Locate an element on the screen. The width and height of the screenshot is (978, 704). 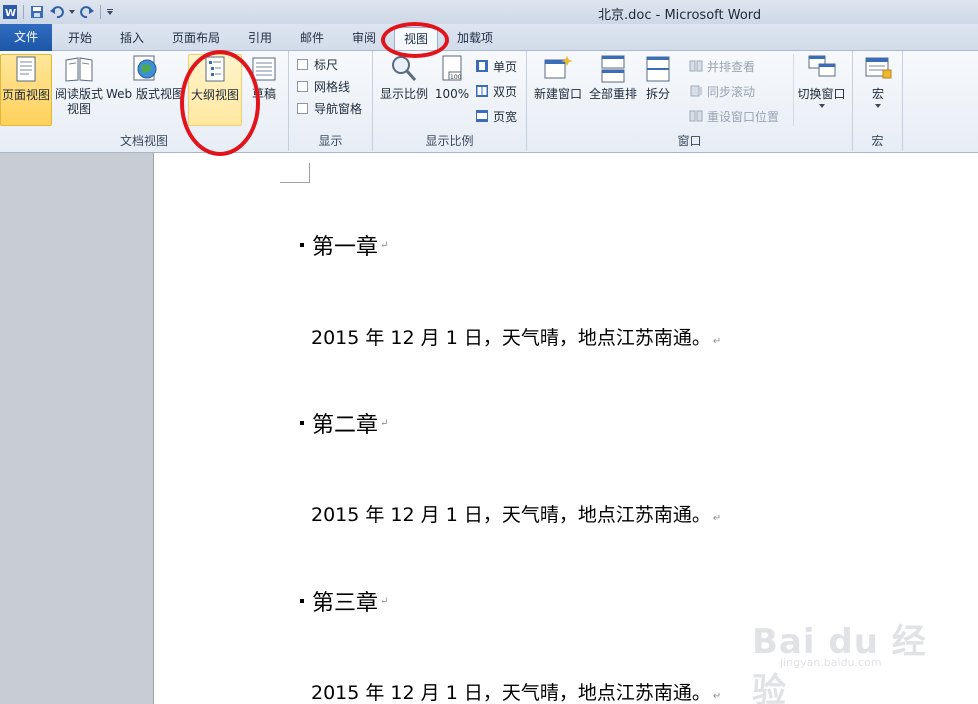
group-label-zoom: 显示比例 is located at coordinates (449, 141).